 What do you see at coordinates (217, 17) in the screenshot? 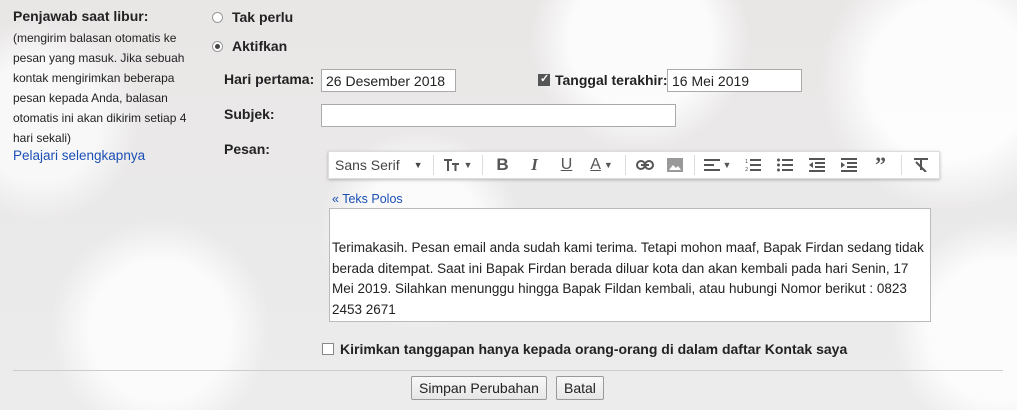
I see `radio-off-button` at bounding box center [217, 17].